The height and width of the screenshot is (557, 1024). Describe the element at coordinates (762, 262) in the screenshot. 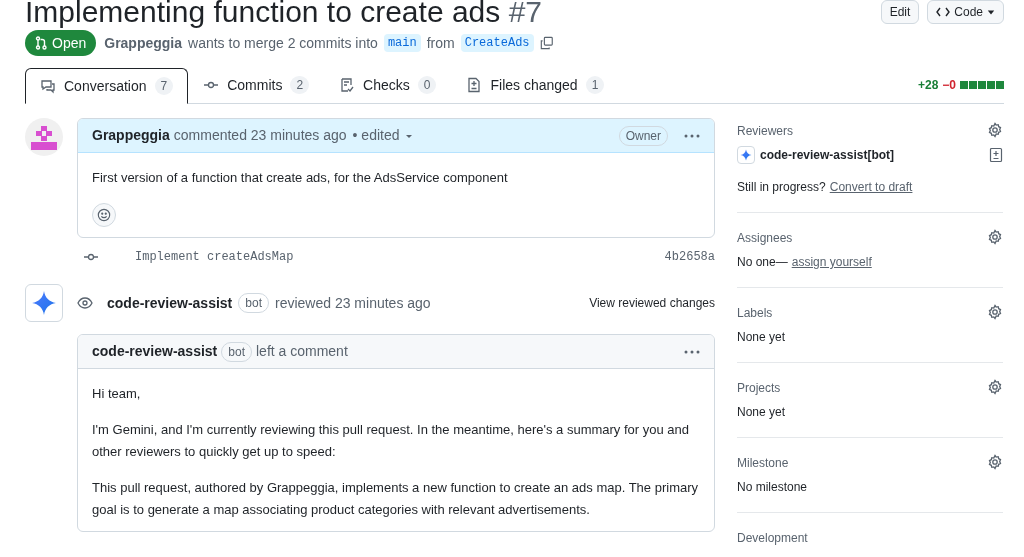

I see `sidebar-text: No one—` at that location.